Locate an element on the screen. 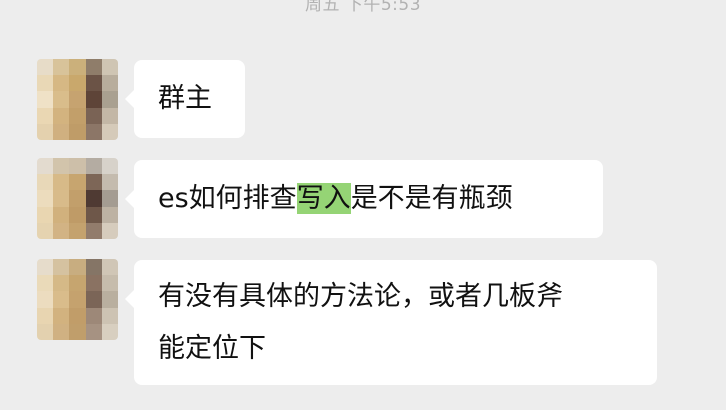 Image resolution: width=726 pixels, height=410 pixels. message-text: 群主 is located at coordinates (185, 98).